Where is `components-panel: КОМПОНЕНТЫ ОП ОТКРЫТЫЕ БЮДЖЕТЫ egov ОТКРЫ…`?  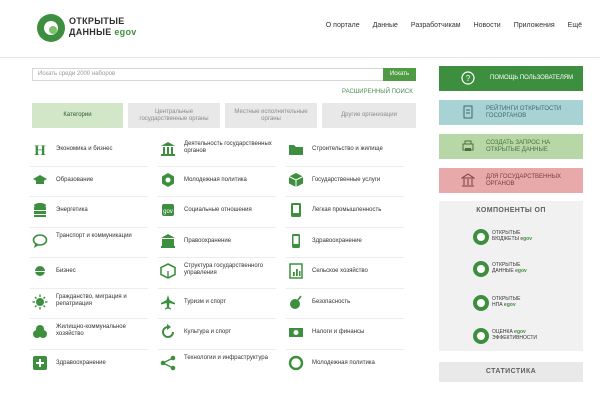
components-panel: КОМПОНЕНТЫ ОП ОТКРЫТЫЕ БЮДЖЕТЫ egov ОТКРЫ… is located at coordinates (511, 276).